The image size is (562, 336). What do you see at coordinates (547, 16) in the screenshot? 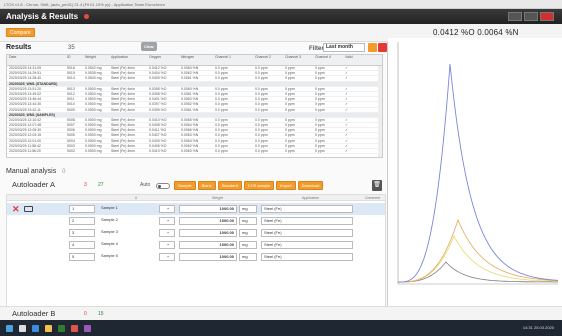
I see `close-button` at bounding box center [547, 16].